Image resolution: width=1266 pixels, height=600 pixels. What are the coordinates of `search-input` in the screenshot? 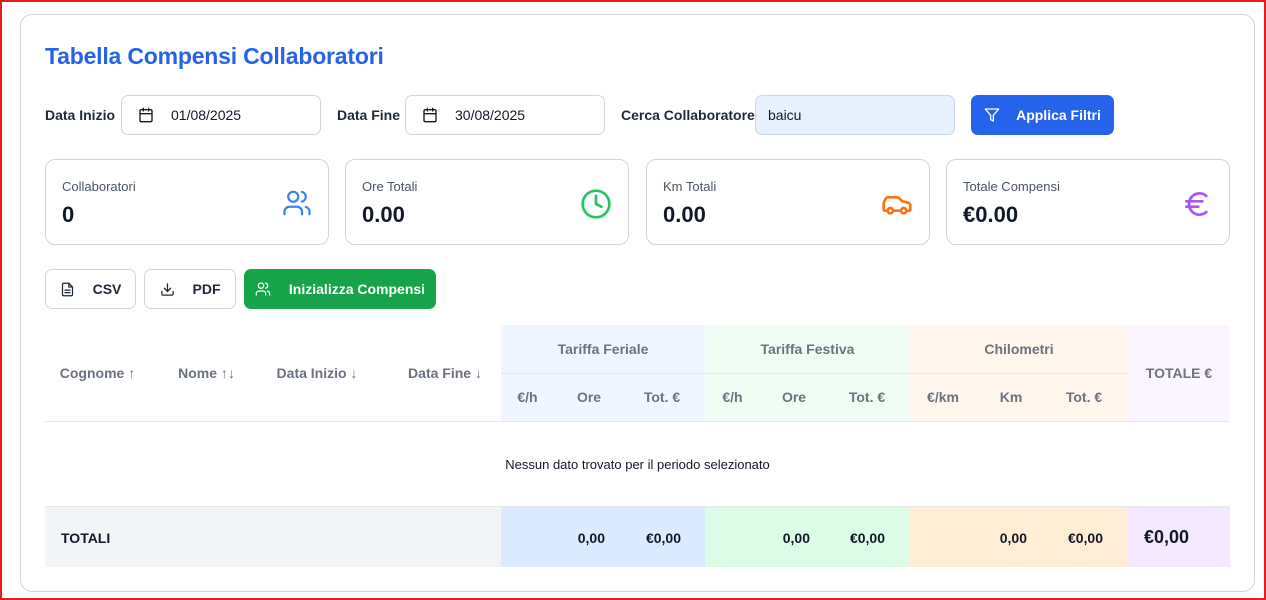 It's located at (855, 115).